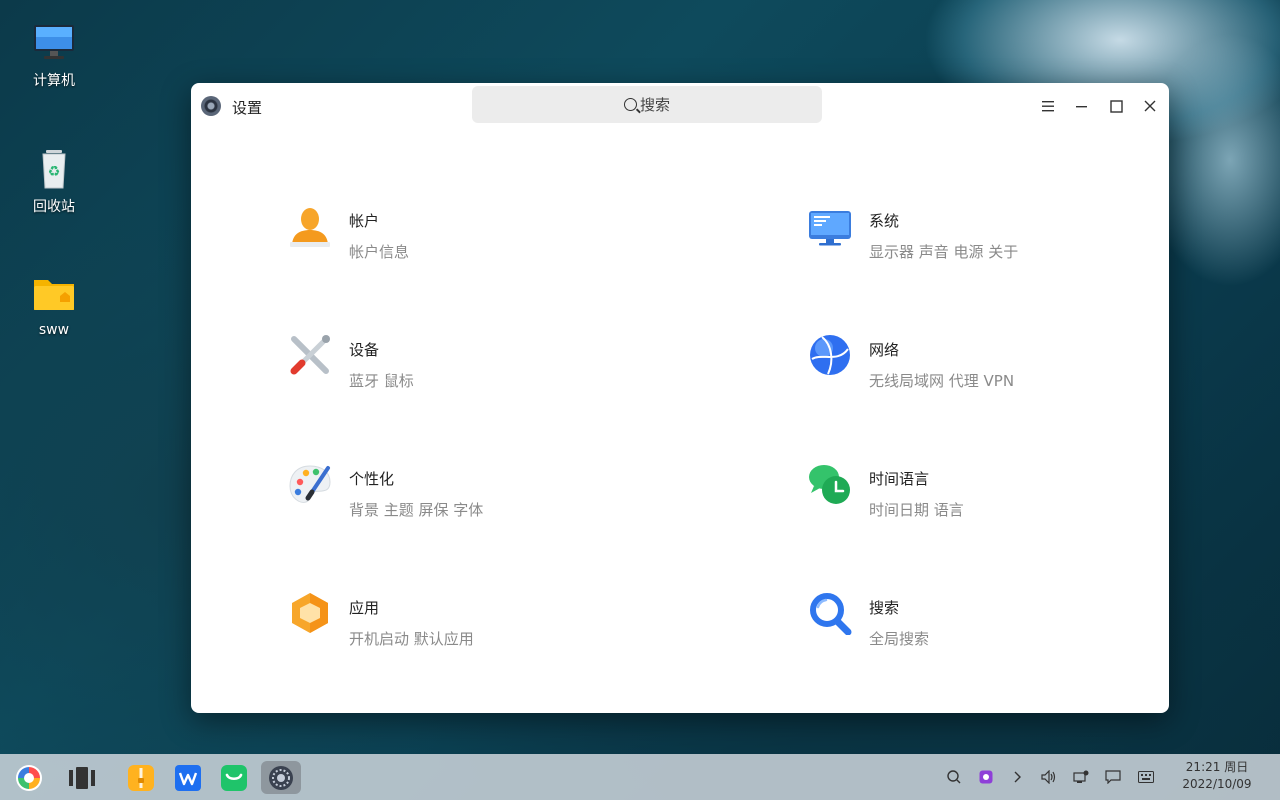 The width and height of the screenshot is (1280, 800). I want to click on recycle-bin-icon: ♻, so click(54, 170).